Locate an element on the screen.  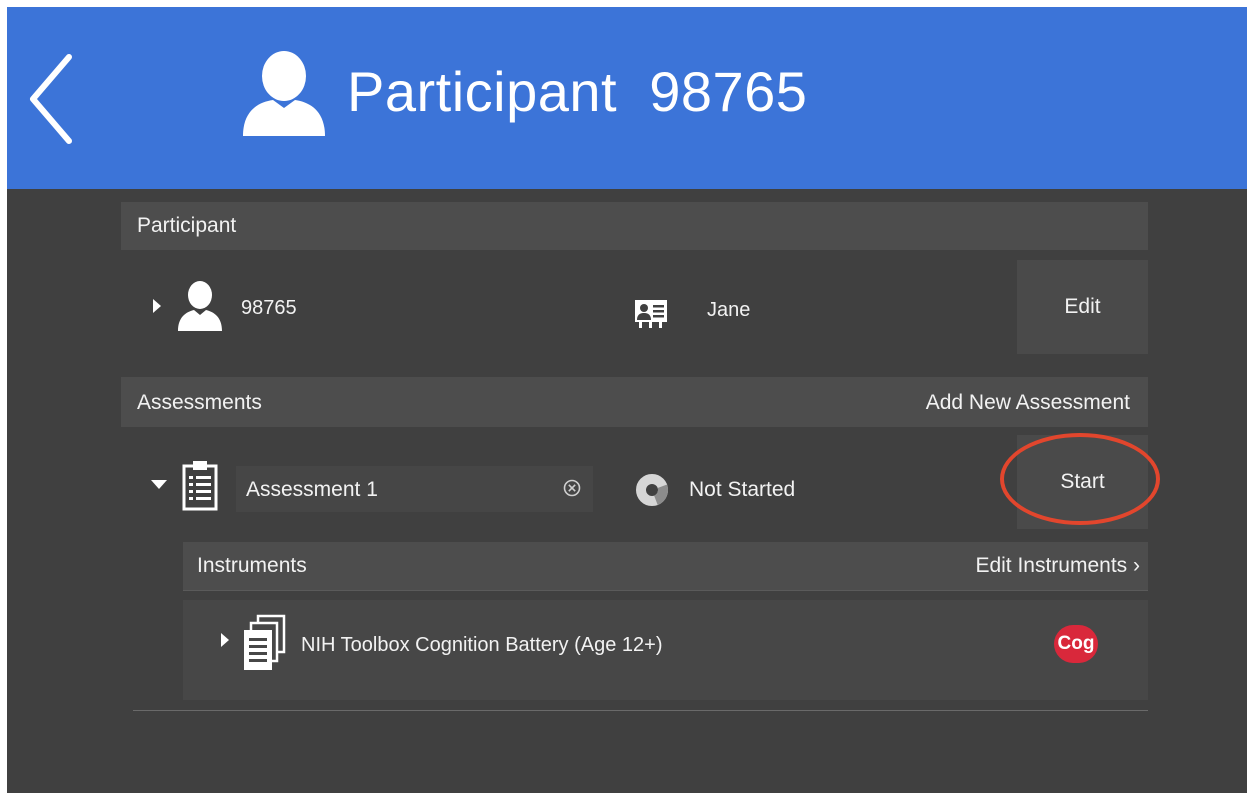
instruments-section-label: Instruments is located at coordinates (252, 565).